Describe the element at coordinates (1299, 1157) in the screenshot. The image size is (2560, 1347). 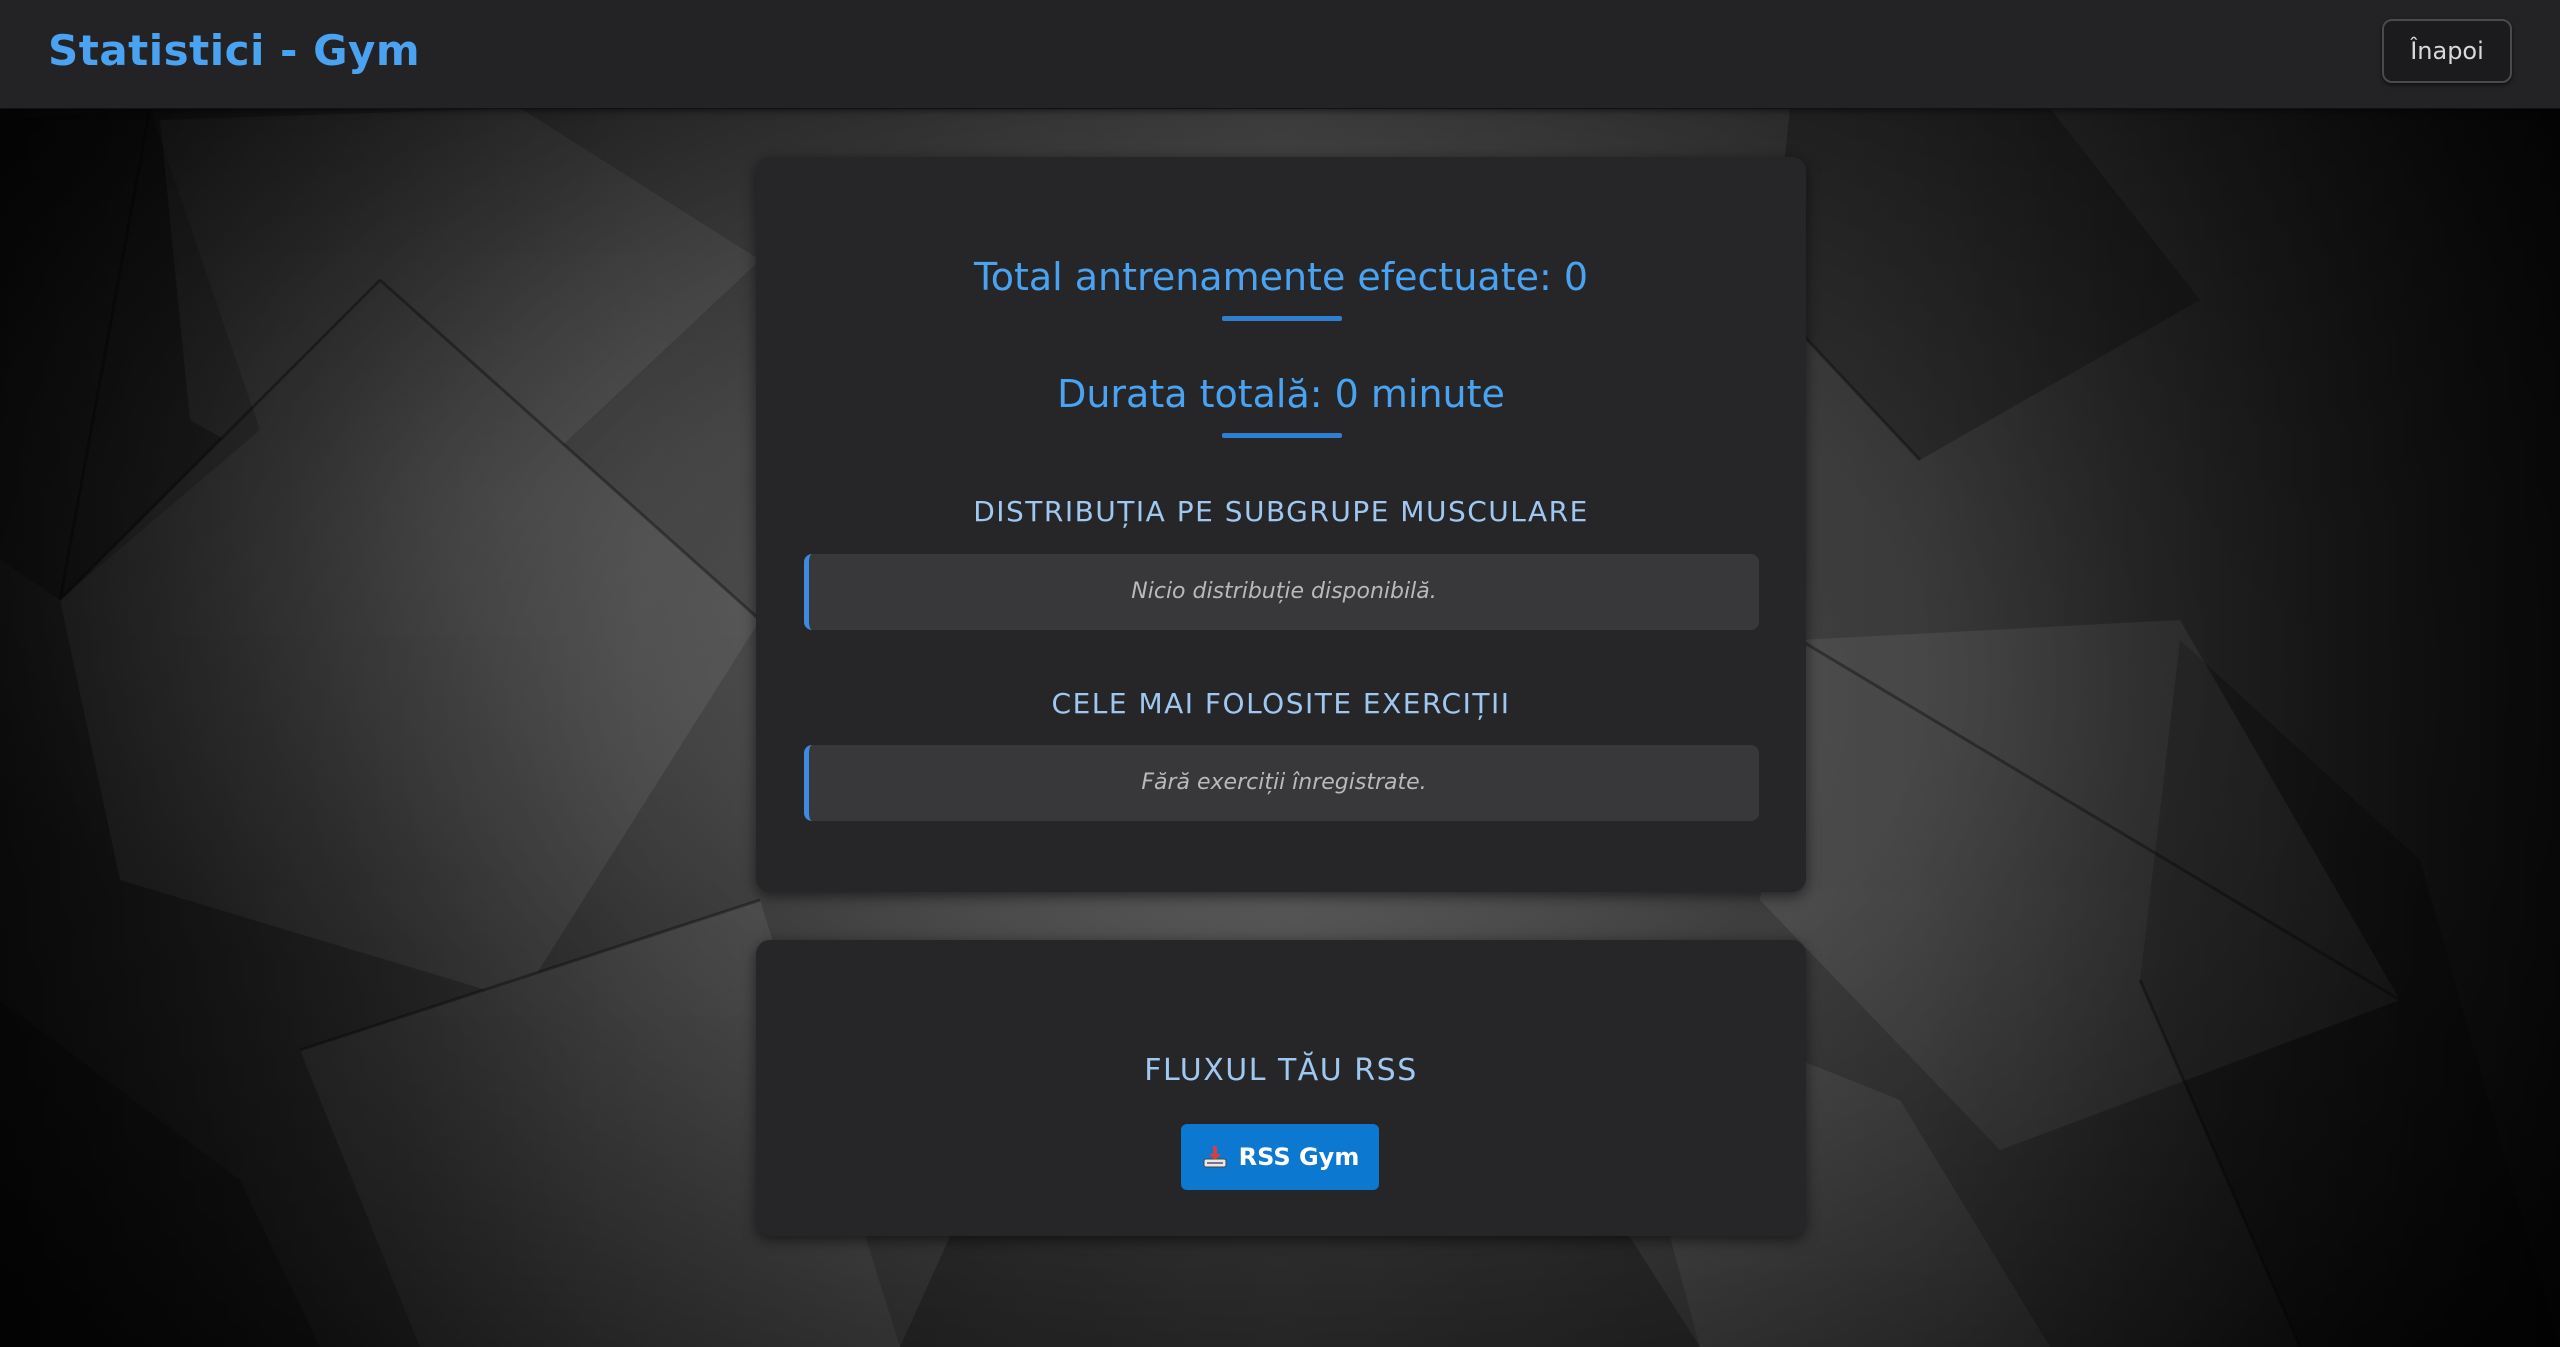
I see `rss-button-label: RSS Gym` at that location.